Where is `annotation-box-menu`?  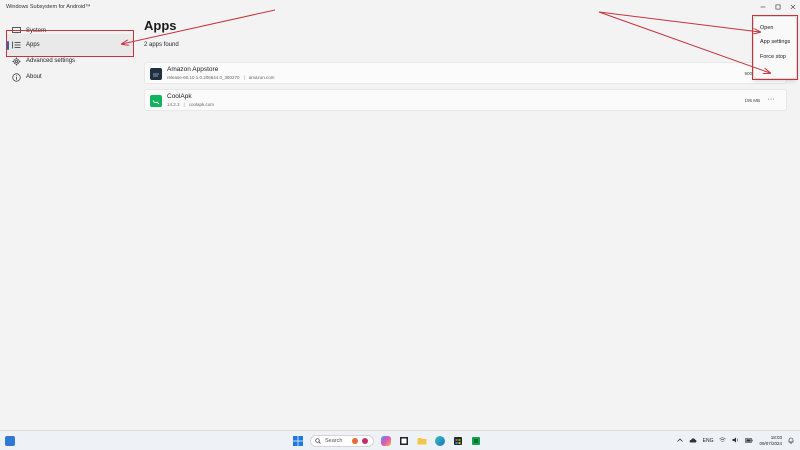
annotation-box-menu is located at coordinates (775, 47).